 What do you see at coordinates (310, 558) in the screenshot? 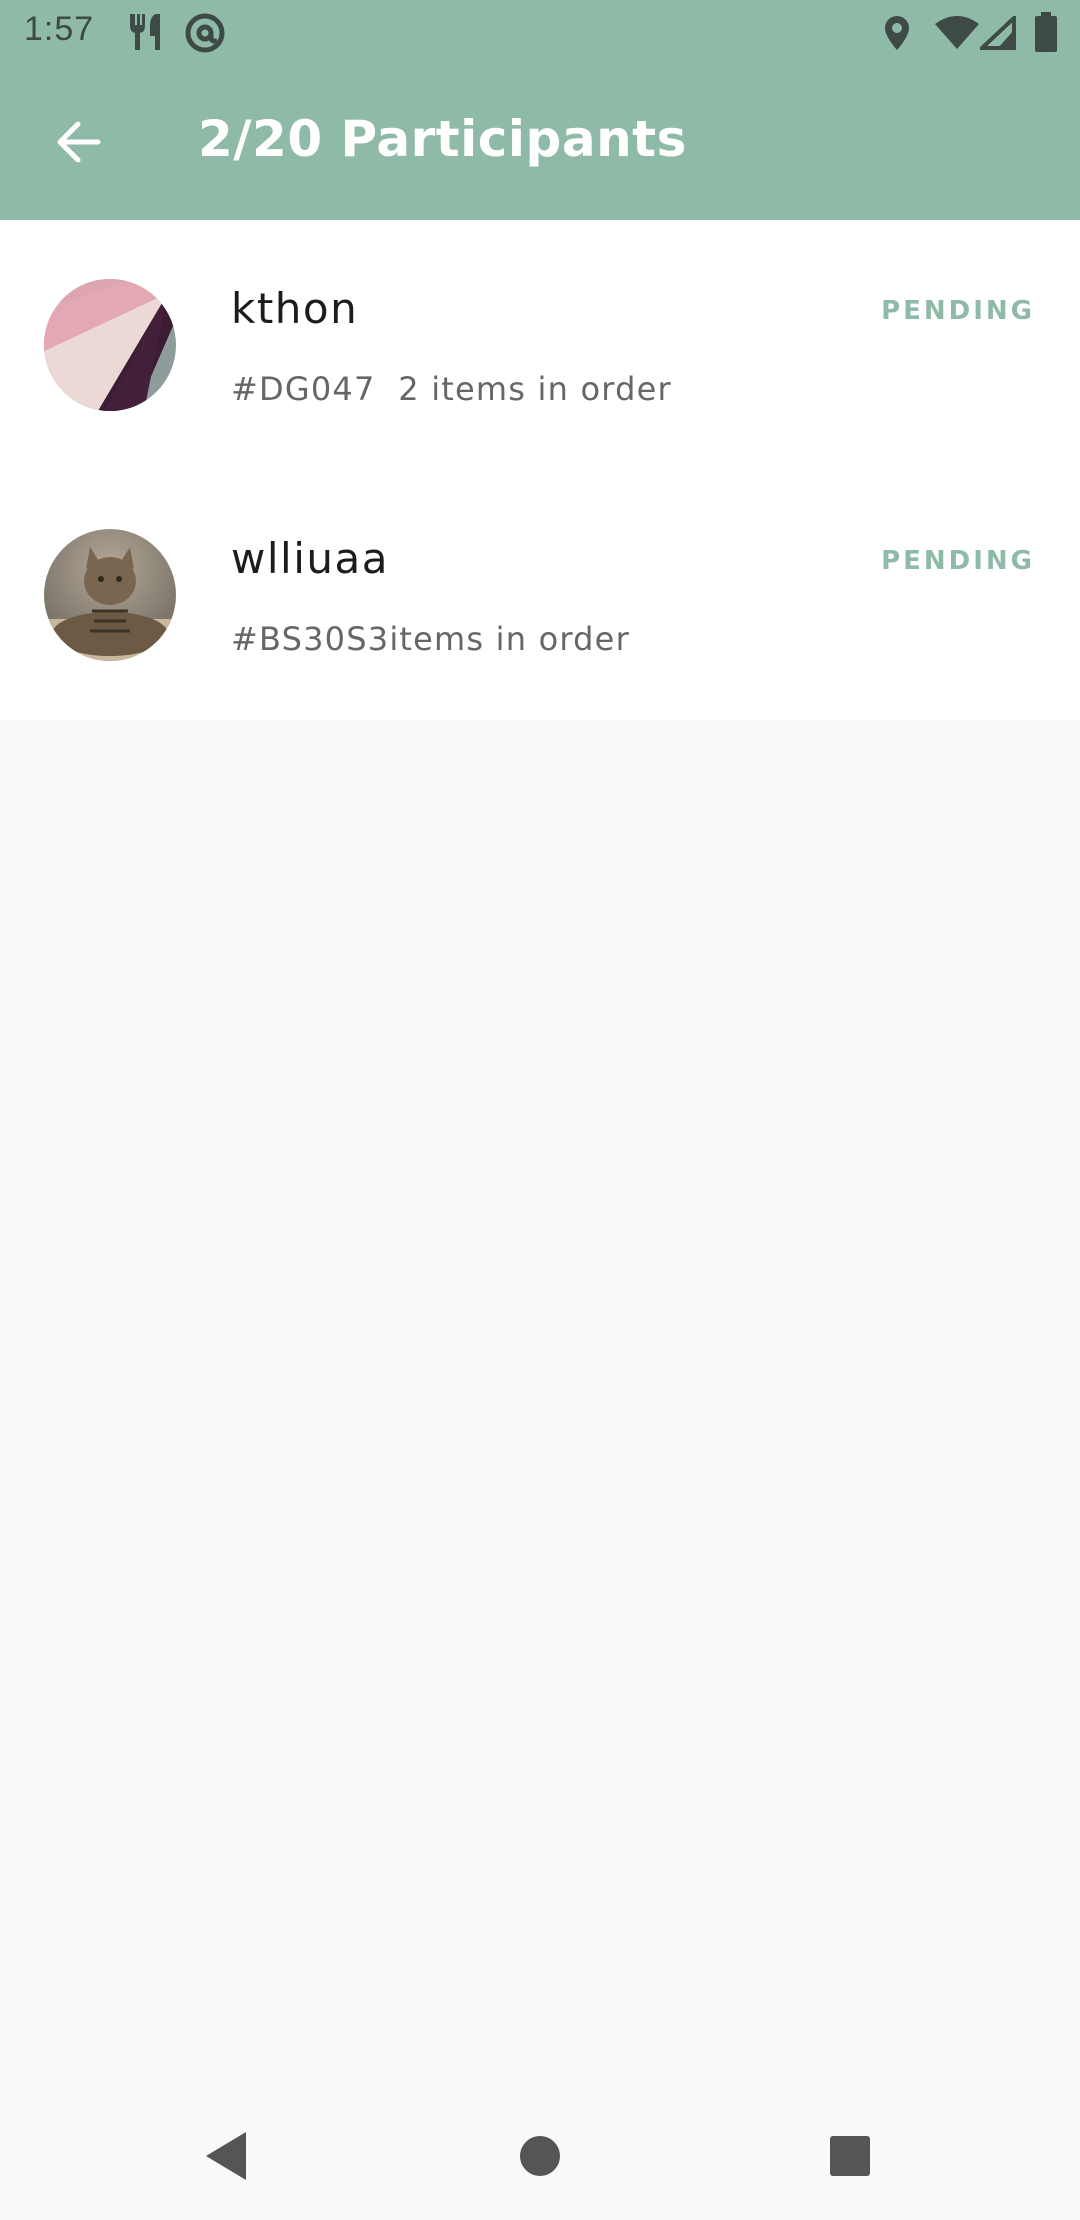
I see `participant-name: wlliuaa` at bounding box center [310, 558].